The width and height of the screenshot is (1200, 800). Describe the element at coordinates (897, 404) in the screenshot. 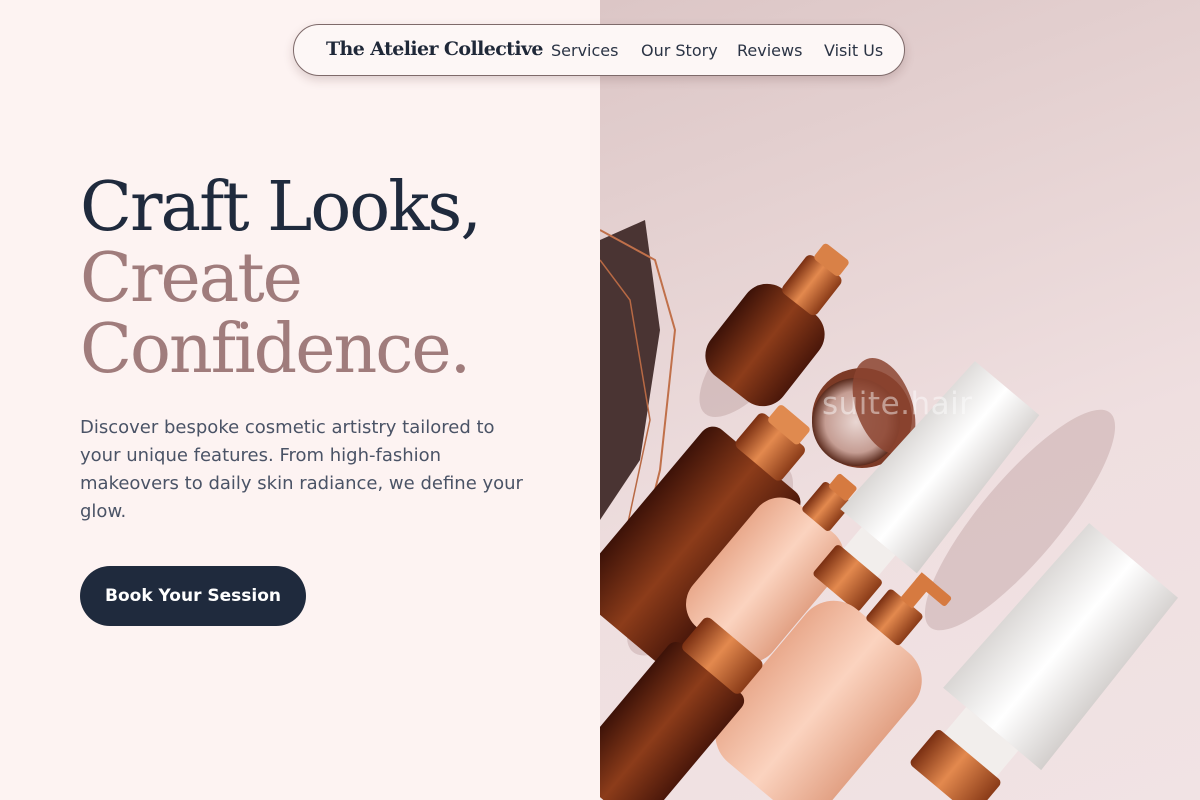

I see `photo-watermark: suite.hair` at that location.